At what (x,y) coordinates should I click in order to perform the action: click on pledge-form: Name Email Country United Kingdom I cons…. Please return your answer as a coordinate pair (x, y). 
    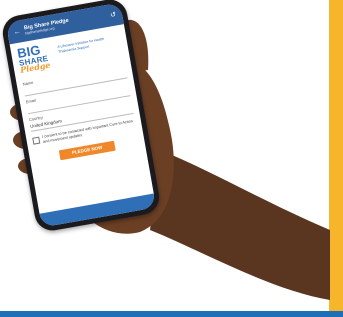
    Looking at the image, I should click on (81, 113).